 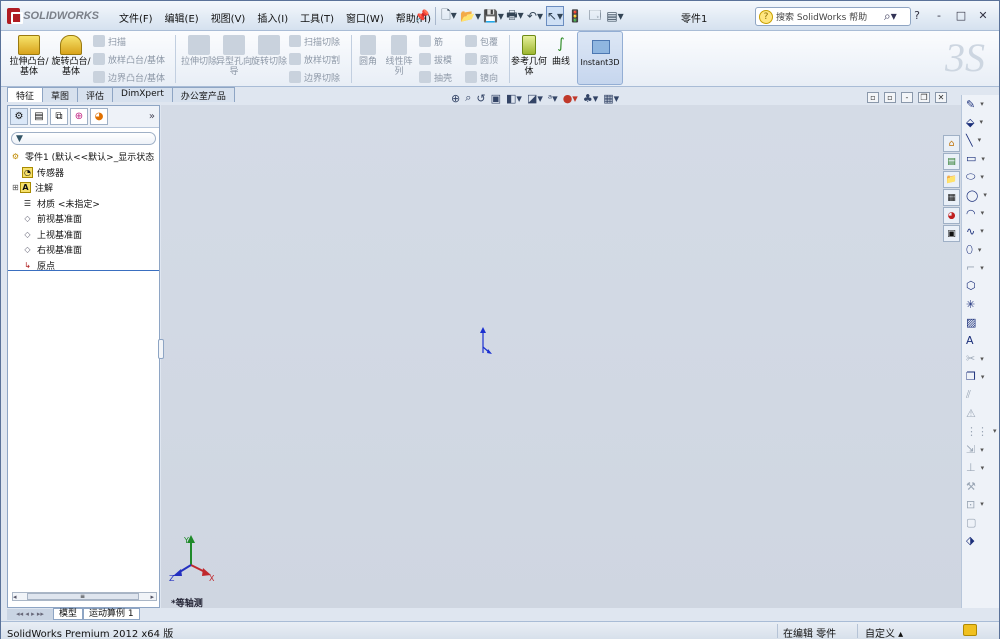 What do you see at coordinates (83, 138) in the screenshot?
I see `tree-filter: ▼` at bounding box center [83, 138].